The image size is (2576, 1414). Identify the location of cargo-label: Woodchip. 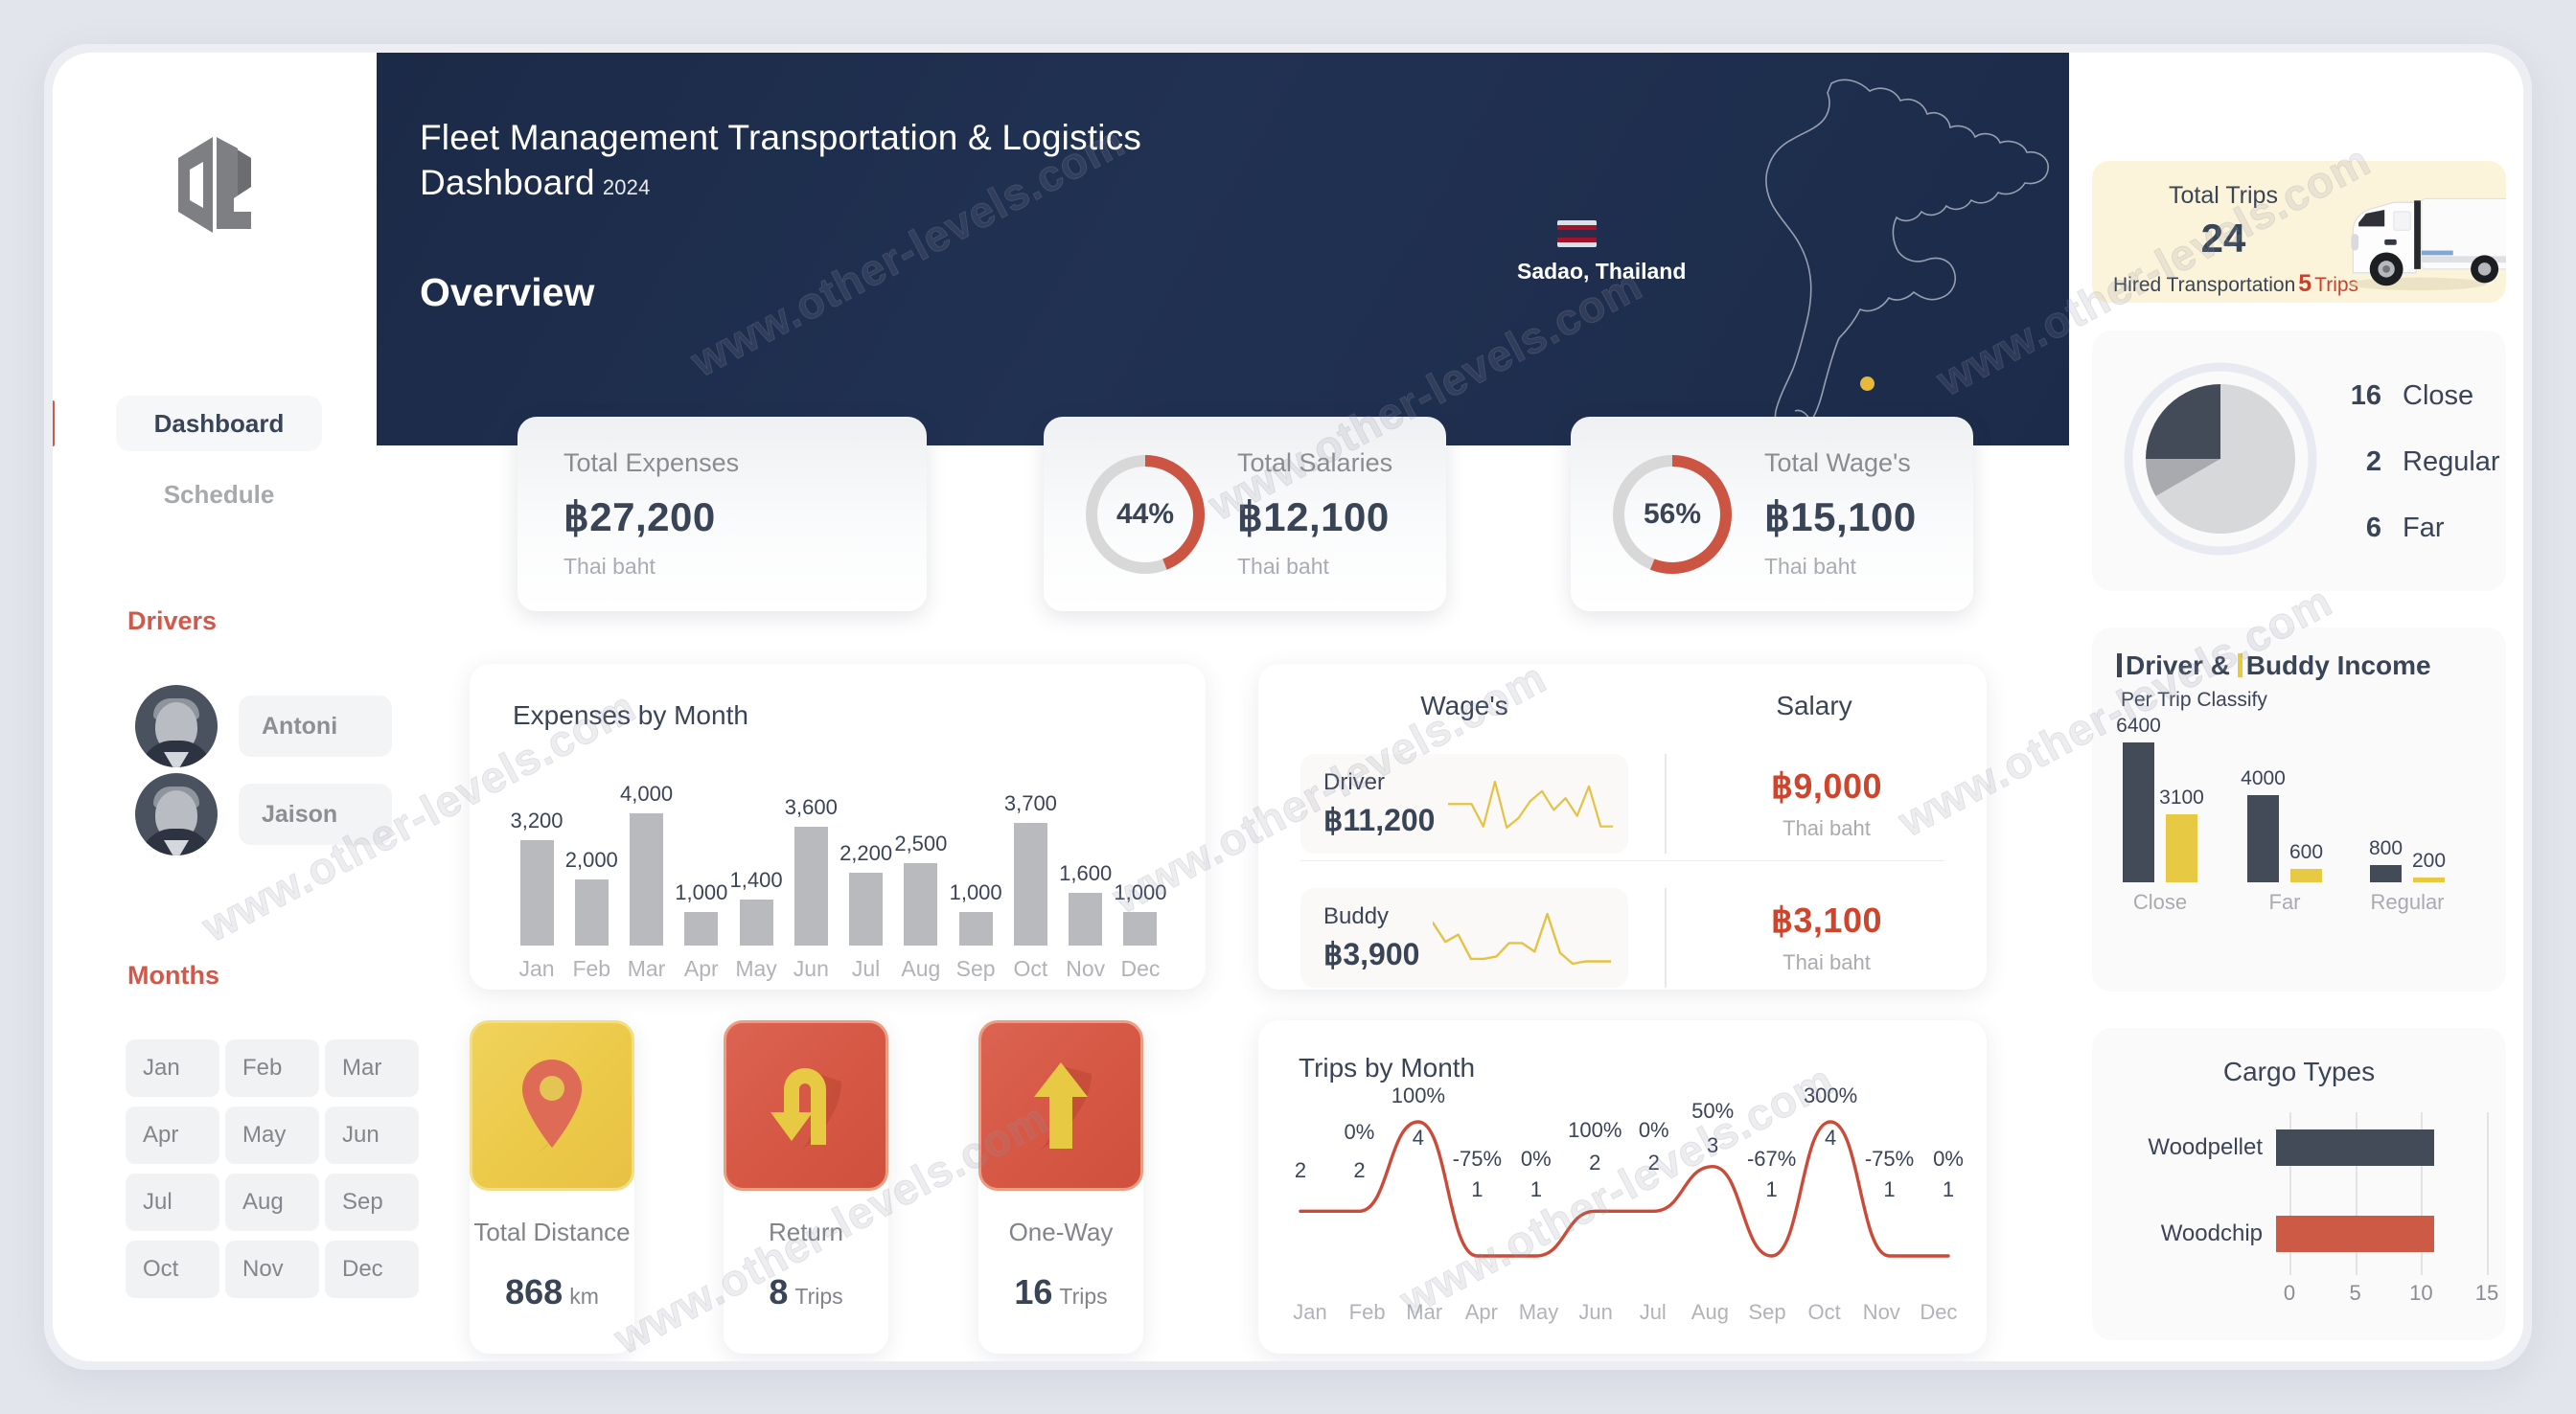
(2211, 1233).